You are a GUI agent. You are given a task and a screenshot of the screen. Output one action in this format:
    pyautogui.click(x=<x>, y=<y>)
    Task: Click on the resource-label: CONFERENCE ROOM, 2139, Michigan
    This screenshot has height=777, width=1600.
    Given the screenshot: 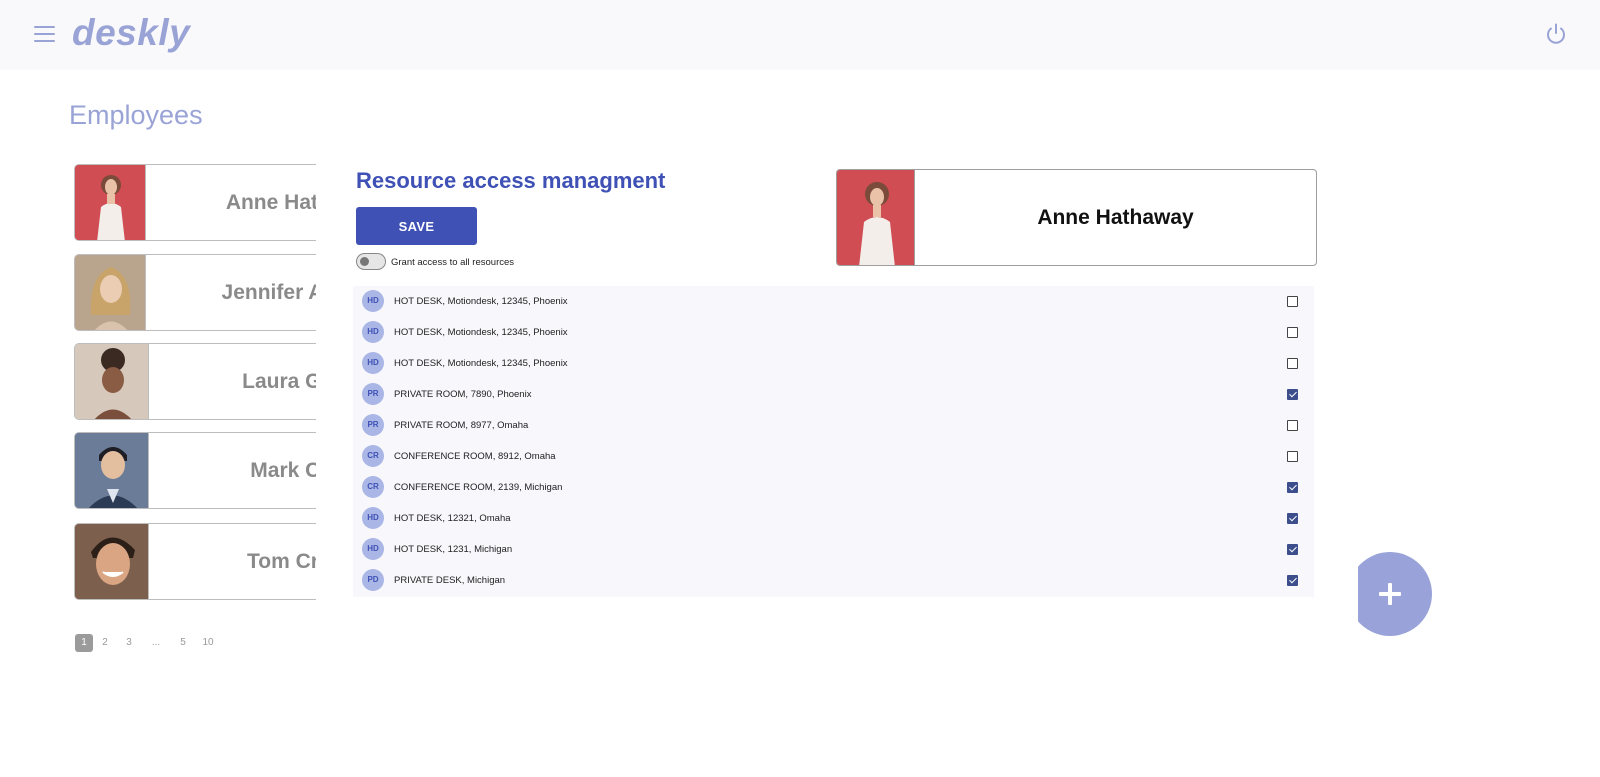 What is the action you would take?
    pyautogui.click(x=478, y=487)
    